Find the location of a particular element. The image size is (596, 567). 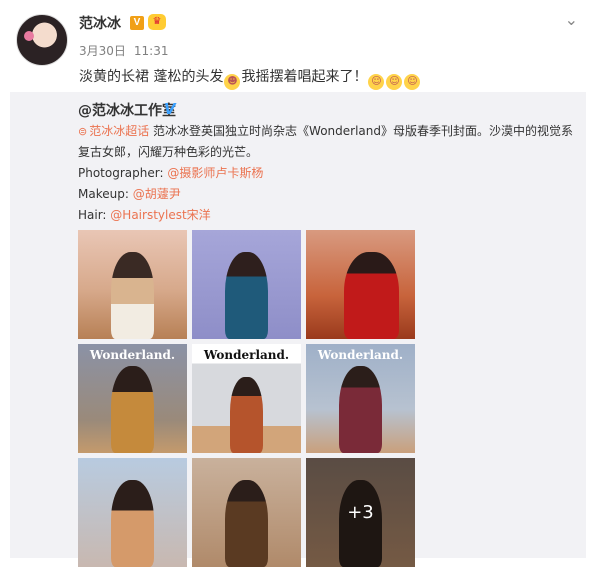

makeup-credit: Makeup: @胡蘧尹 is located at coordinates (129, 194).